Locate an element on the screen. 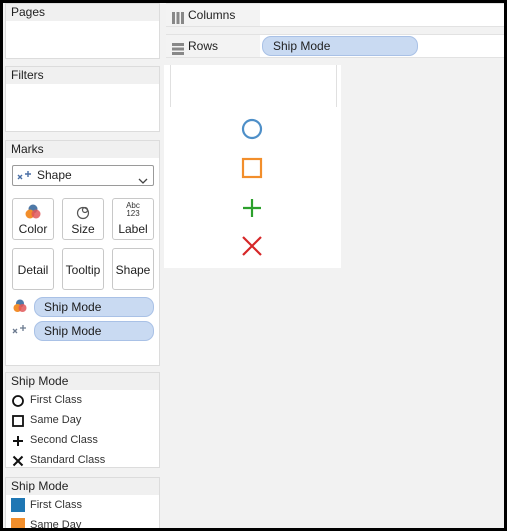  shape-legend-title: Ship Mode is located at coordinates (82, 381).